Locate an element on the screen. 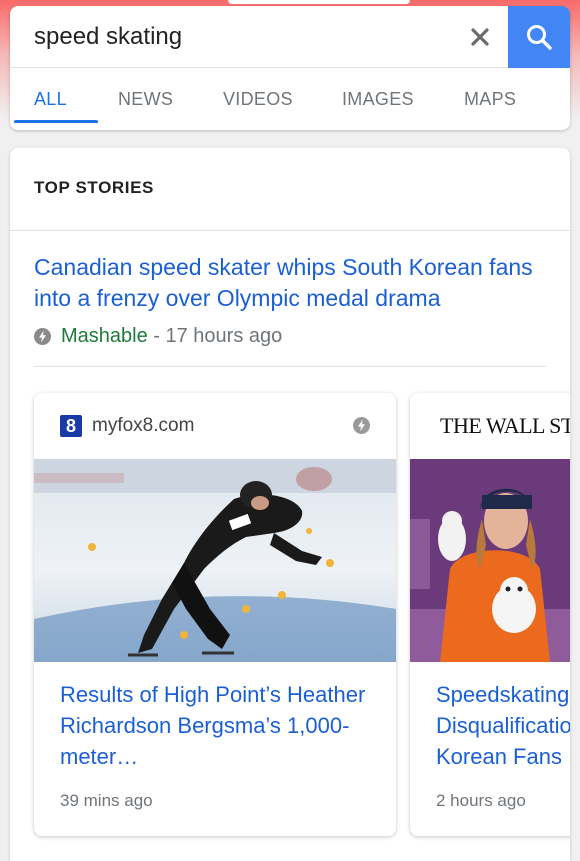  tab-maps: MAPS is located at coordinates (490, 99).